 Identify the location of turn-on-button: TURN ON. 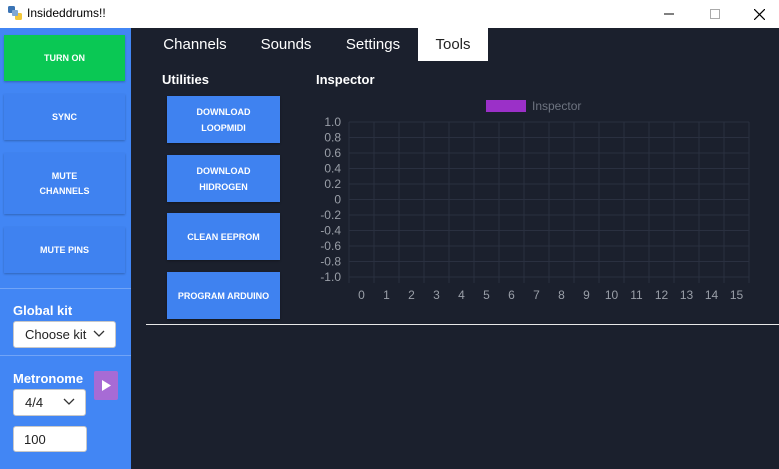
(64, 58).